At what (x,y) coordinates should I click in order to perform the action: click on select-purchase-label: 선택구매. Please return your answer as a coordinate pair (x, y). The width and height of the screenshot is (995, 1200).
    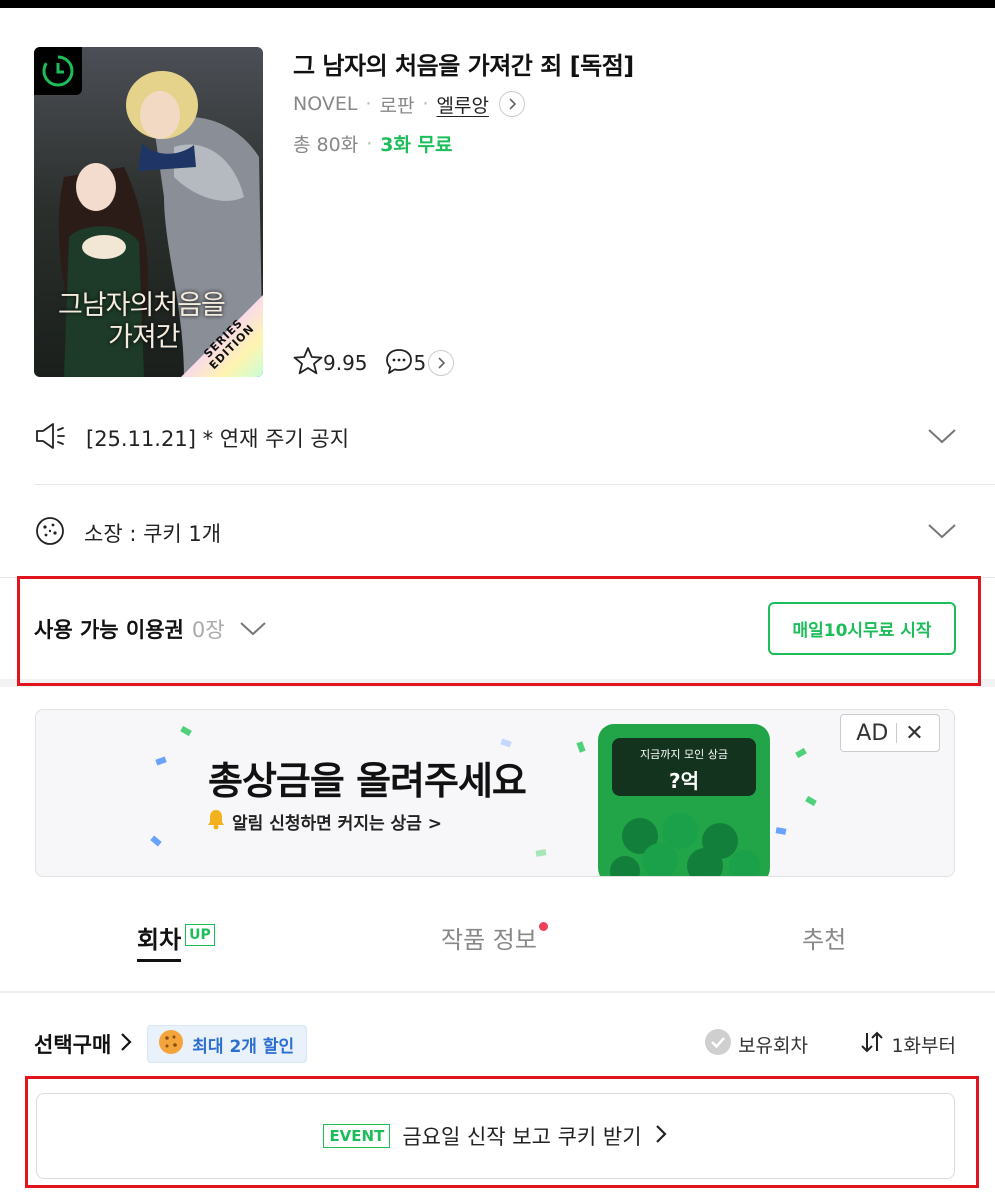
    Looking at the image, I should click on (72, 1044).